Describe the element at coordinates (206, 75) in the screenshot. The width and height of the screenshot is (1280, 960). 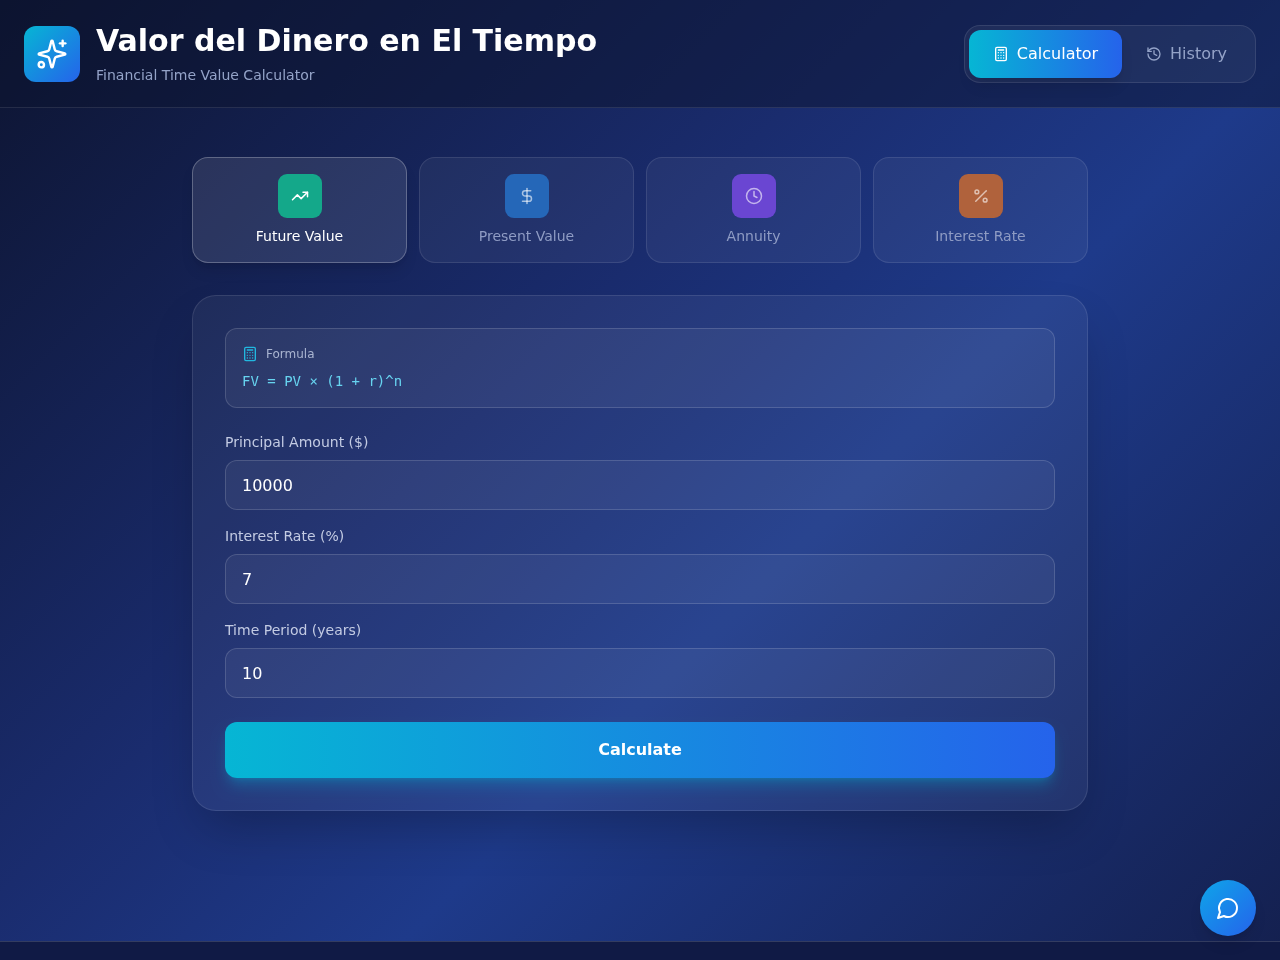
I see `app-subtitle: Financial Time Value Calculator` at that location.